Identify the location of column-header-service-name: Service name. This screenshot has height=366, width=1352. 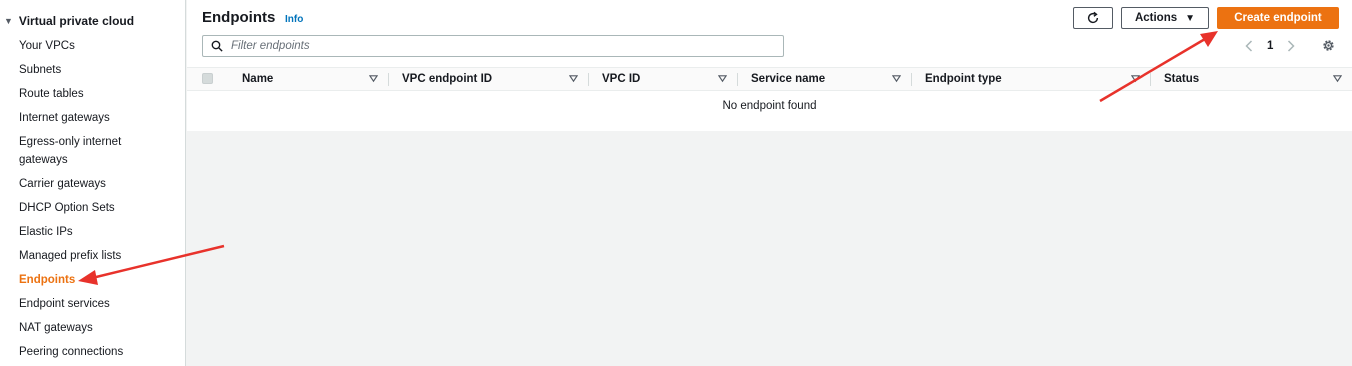
(824, 79).